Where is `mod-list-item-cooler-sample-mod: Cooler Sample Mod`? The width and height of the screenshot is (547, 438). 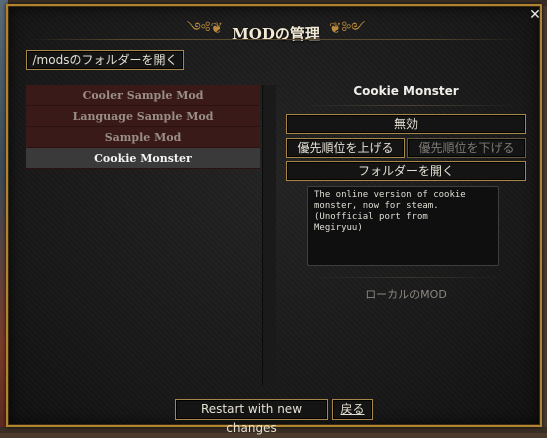 mod-list-item-cooler-sample-mod: Cooler Sample Mod is located at coordinates (143, 95).